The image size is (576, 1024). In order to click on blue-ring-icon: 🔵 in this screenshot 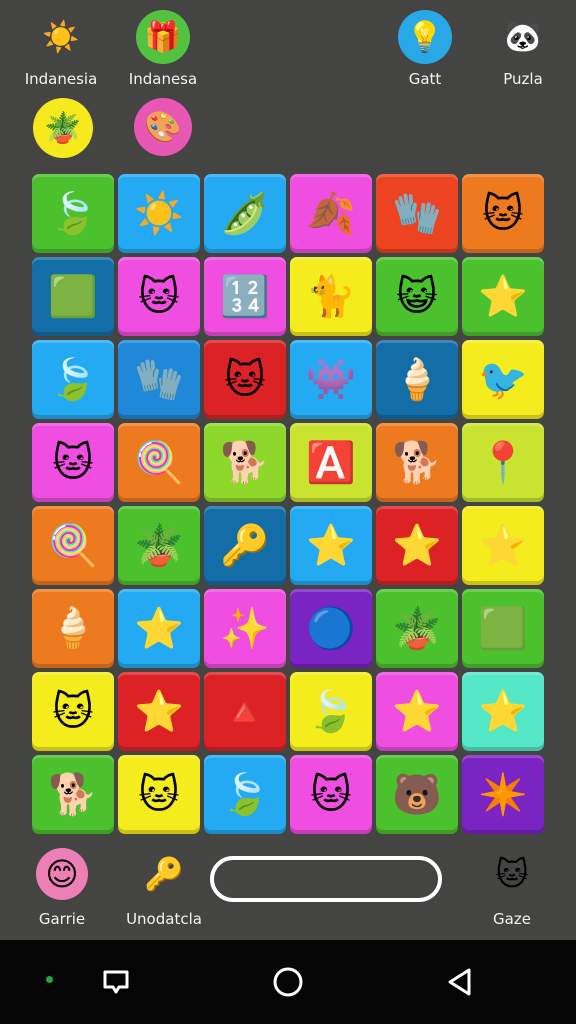, I will do `click(331, 629)`.